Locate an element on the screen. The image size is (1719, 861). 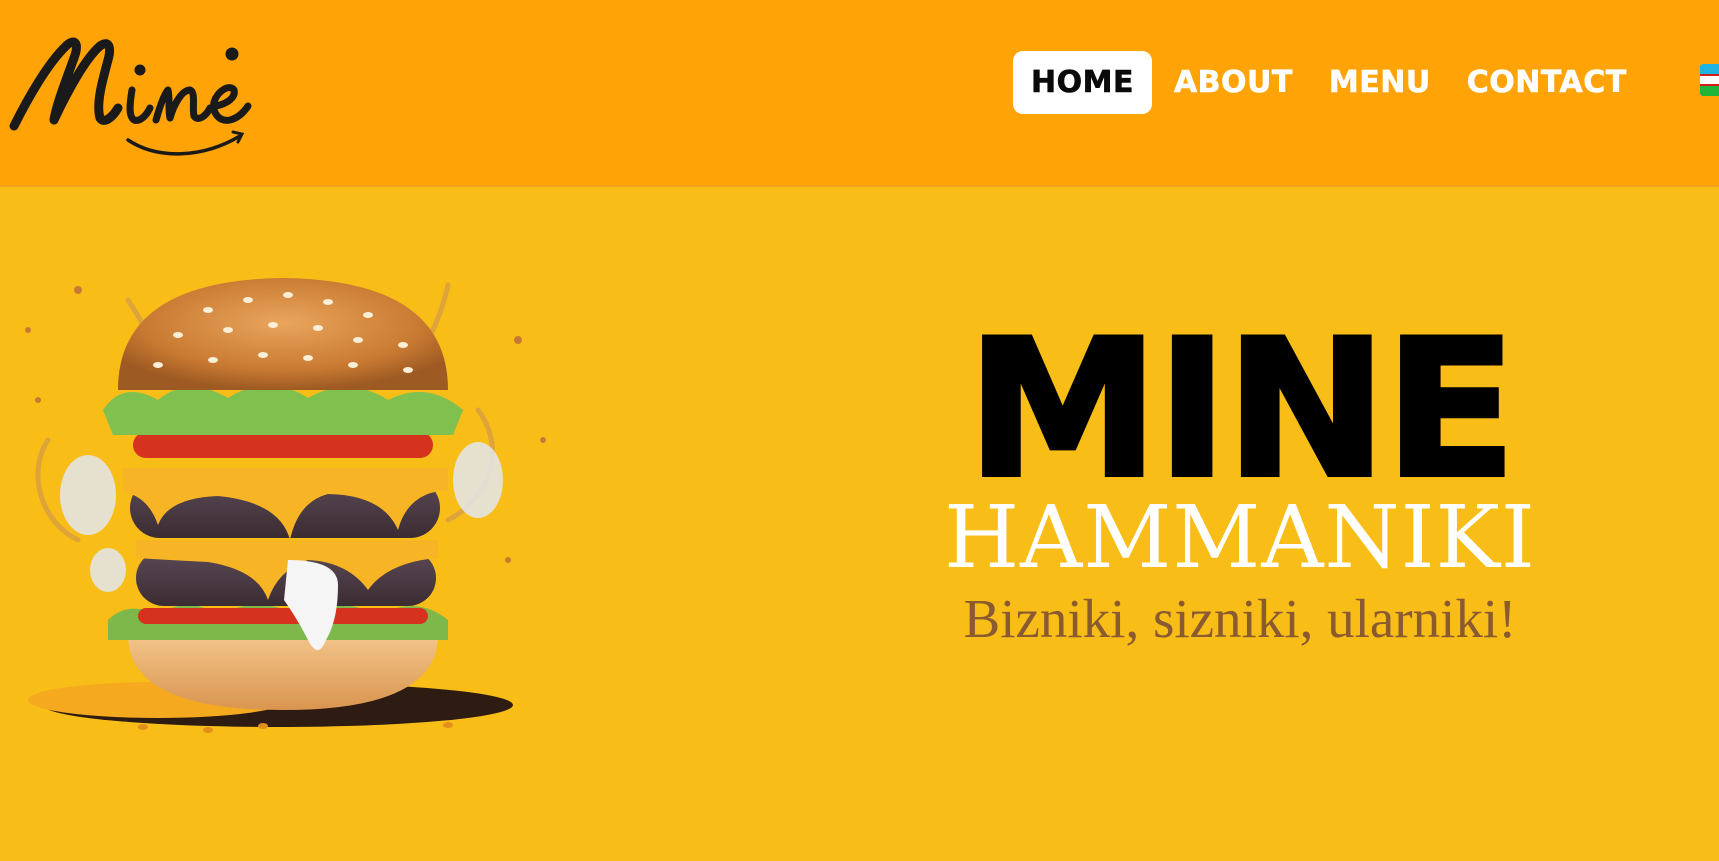
nav-about: ABOUT is located at coordinates (1233, 82).